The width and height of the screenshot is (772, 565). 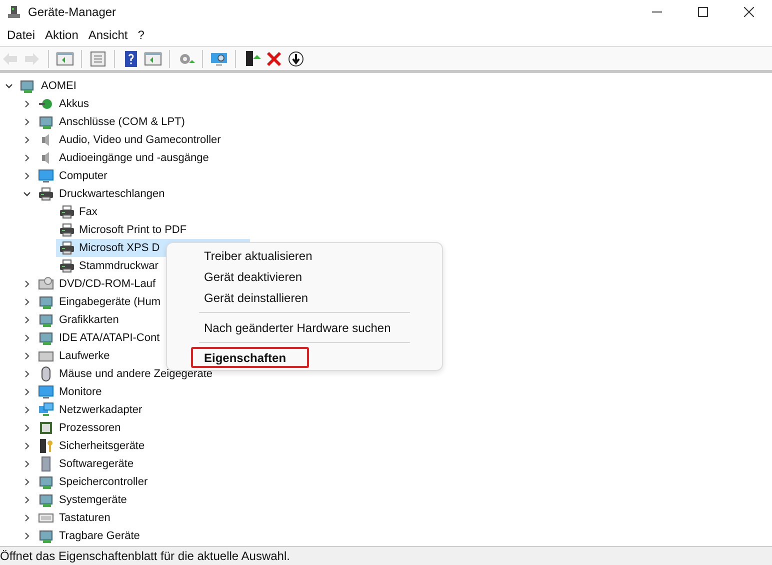 I want to click on computer-icon, so click(x=14, y=12).